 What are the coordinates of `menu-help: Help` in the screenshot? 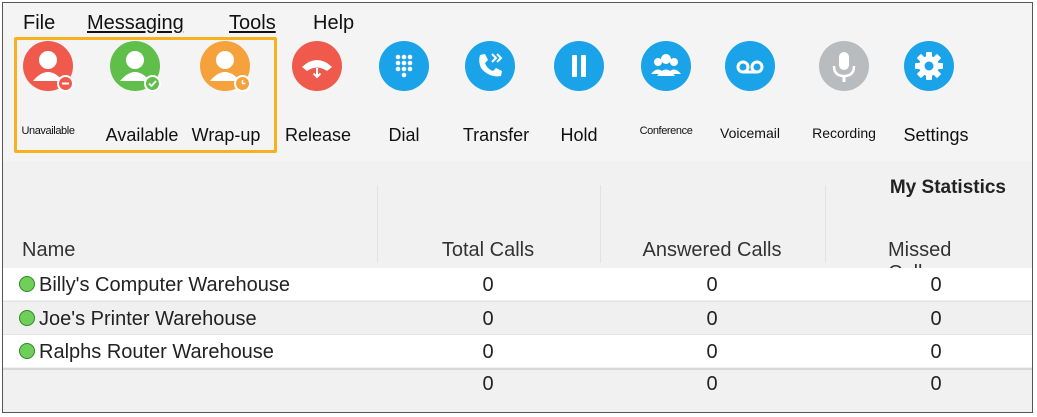 It's located at (333, 23).